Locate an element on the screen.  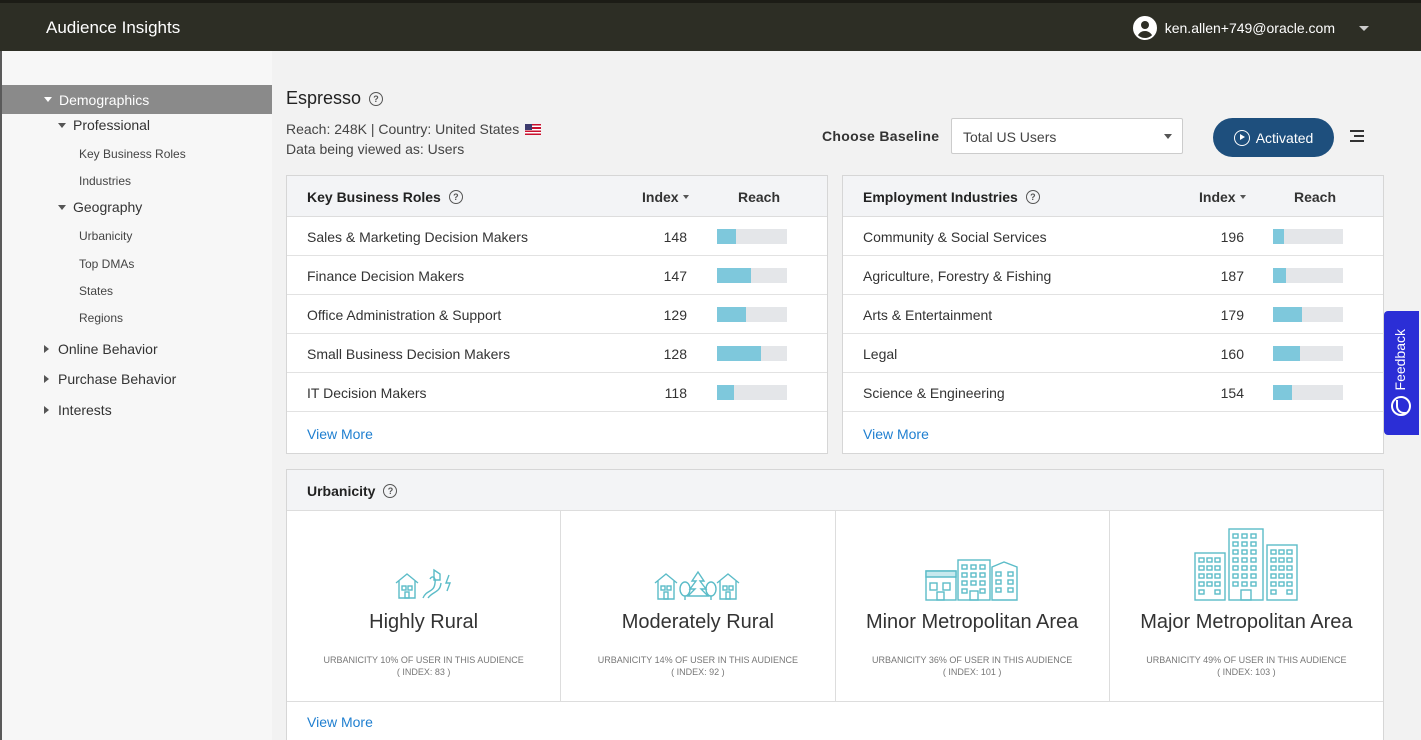
sidebar-item-urbanicity: Urbanicity is located at coordinates (105, 236).